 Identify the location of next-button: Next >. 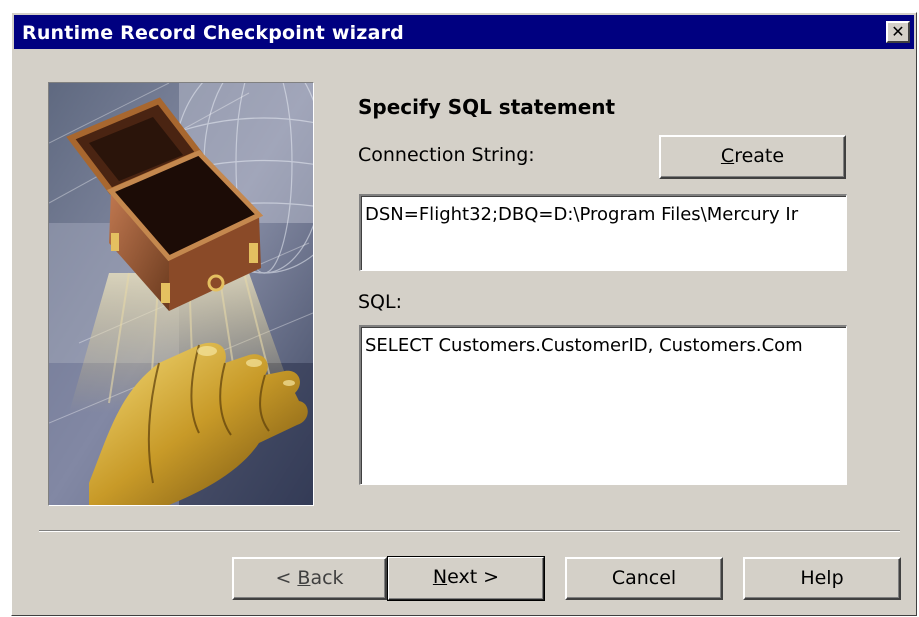
(466, 578).